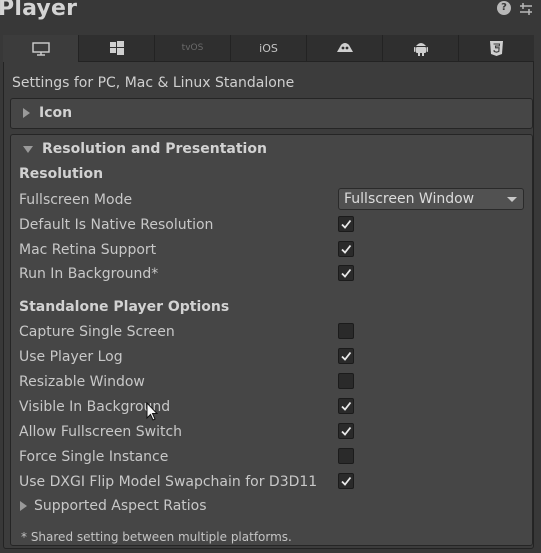  I want to click on run-in-background-checkbox, so click(346, 273).